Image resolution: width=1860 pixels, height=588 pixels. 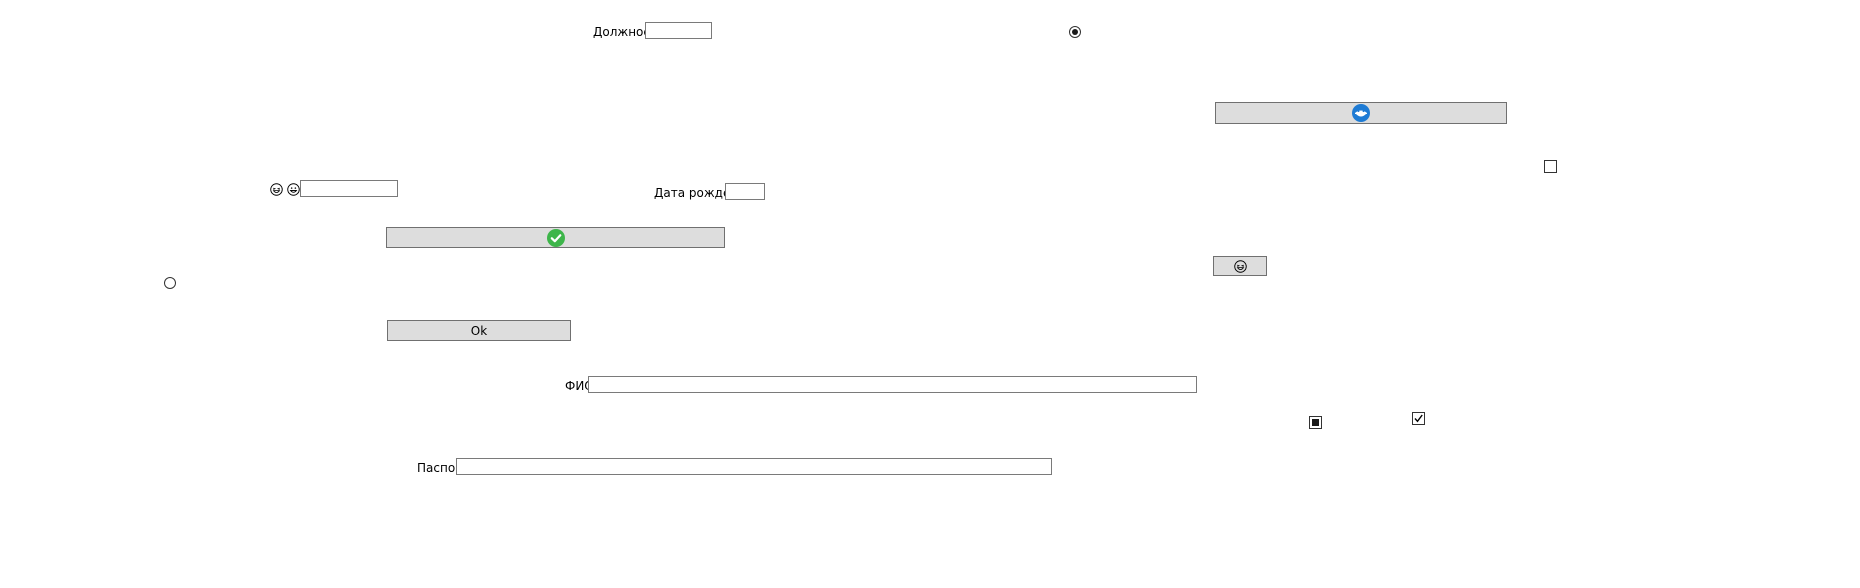 What do you see at coordinates (349, 188) in the screenshot?
I see `emoji-text-input` at bounding box center [349, 188].